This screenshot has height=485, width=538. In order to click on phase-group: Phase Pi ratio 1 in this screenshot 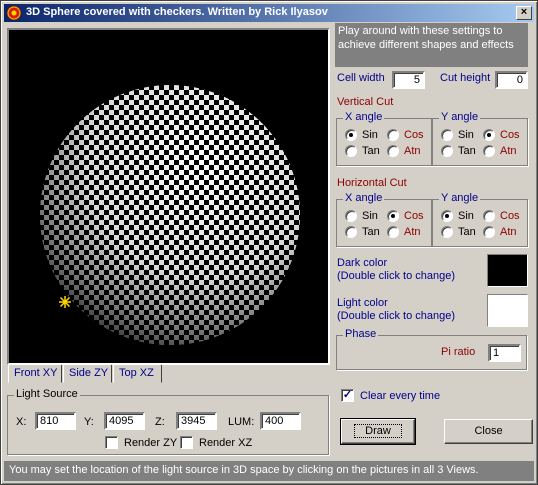, I will do `click(431, 349)`.